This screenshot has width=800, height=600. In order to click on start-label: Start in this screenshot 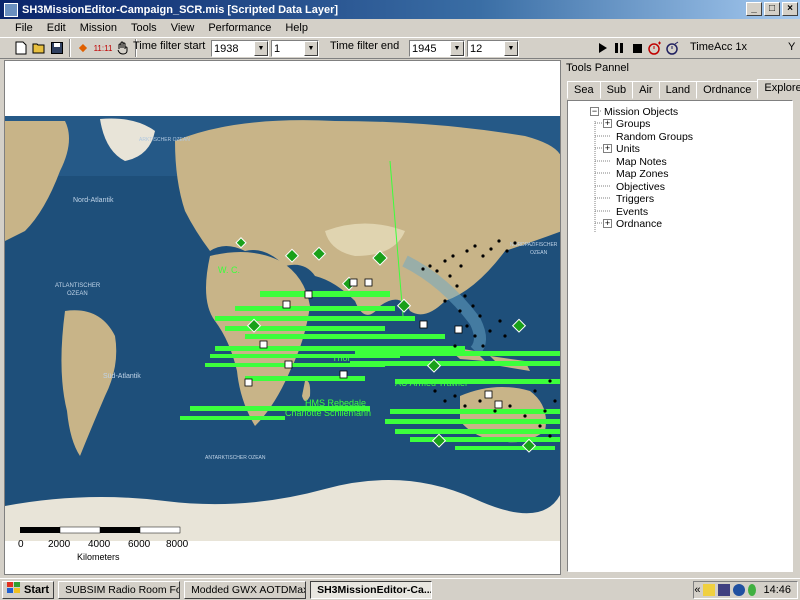, I will do `click(37, 589)`.